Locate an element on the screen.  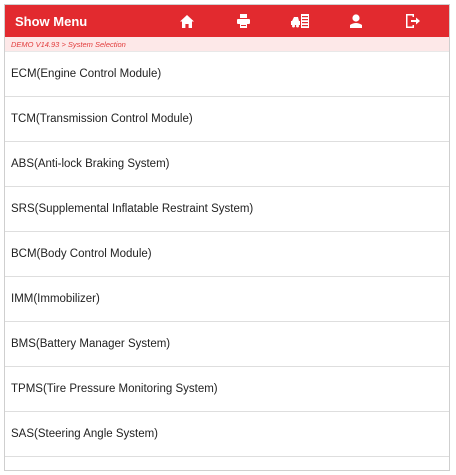
top-toolbar: Show Menu is located at coordinates (227, 21).